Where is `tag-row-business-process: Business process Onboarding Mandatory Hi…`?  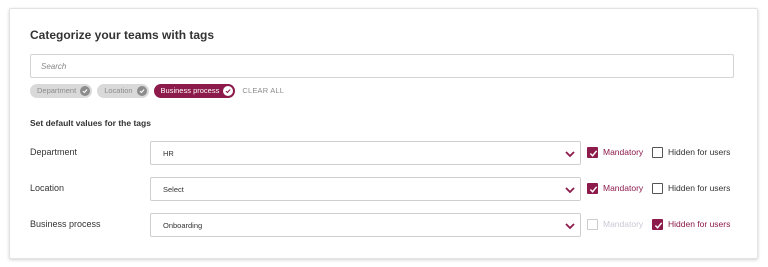 tag-row-business-process: Business process Onboarding Mandatory Hi… is located at coordinates (385, 225).